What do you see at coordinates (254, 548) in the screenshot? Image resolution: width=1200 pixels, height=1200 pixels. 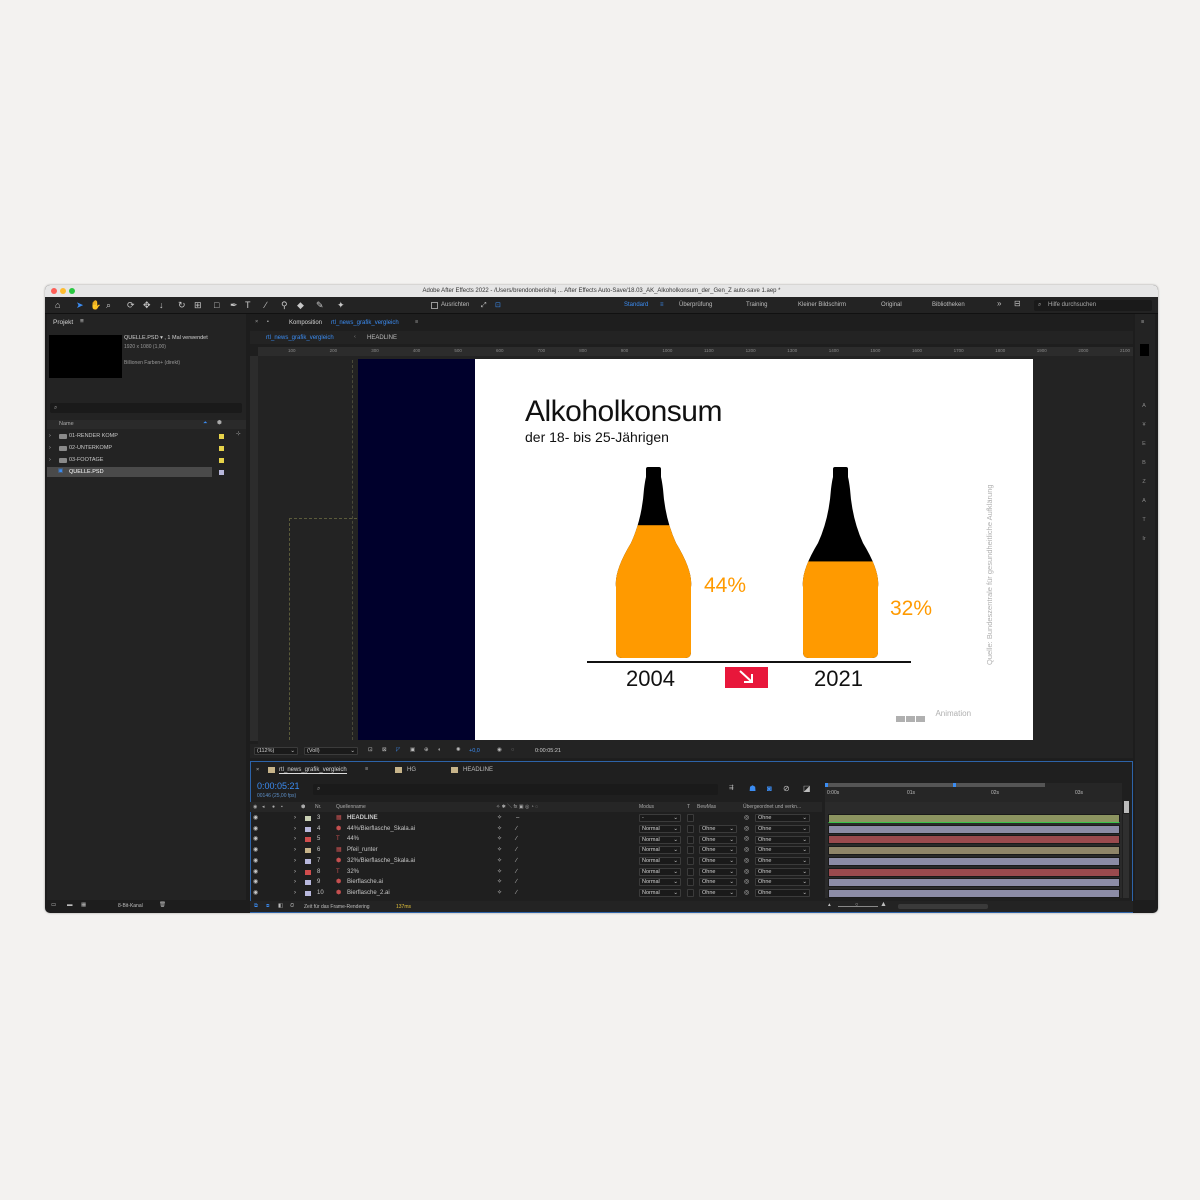 I see `vertical-ruler` at bounding box center [254, 548].